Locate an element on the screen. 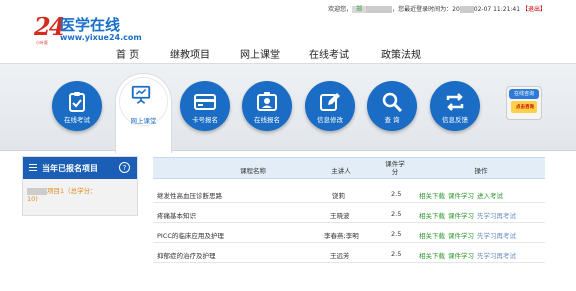  nav-classroom: 网上课堂 is located at coordinates (260, 53).